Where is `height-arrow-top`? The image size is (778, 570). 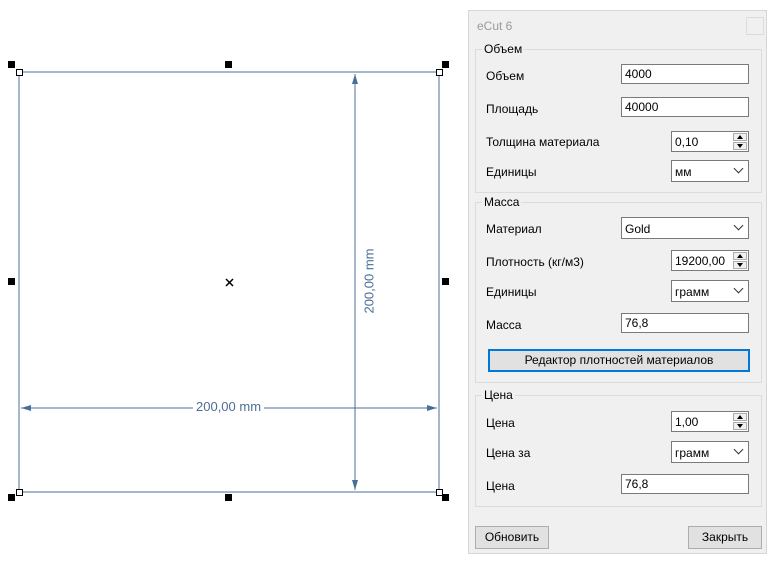 height-arrow-top is located at coordinates (355, 79).